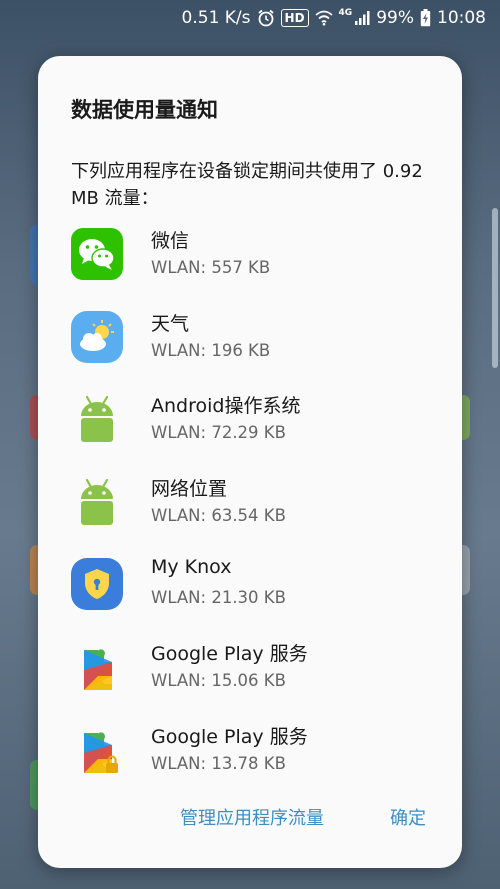 This screenshot has width=500, height=889. I want to click on app-usage: WLAN: 72.29 KB, so click(218, 433).